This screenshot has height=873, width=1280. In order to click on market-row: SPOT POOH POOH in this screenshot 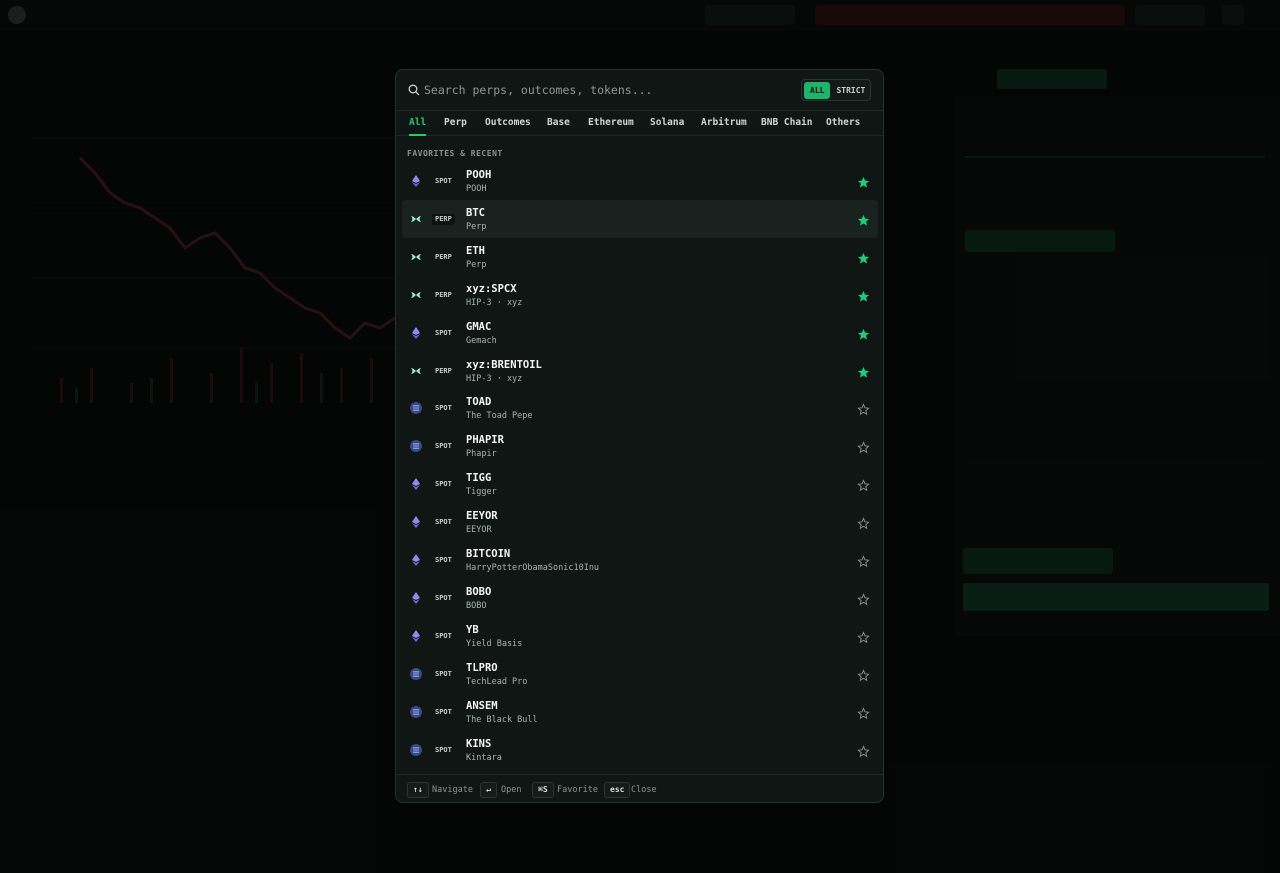, I will do `click(640, 181)`.